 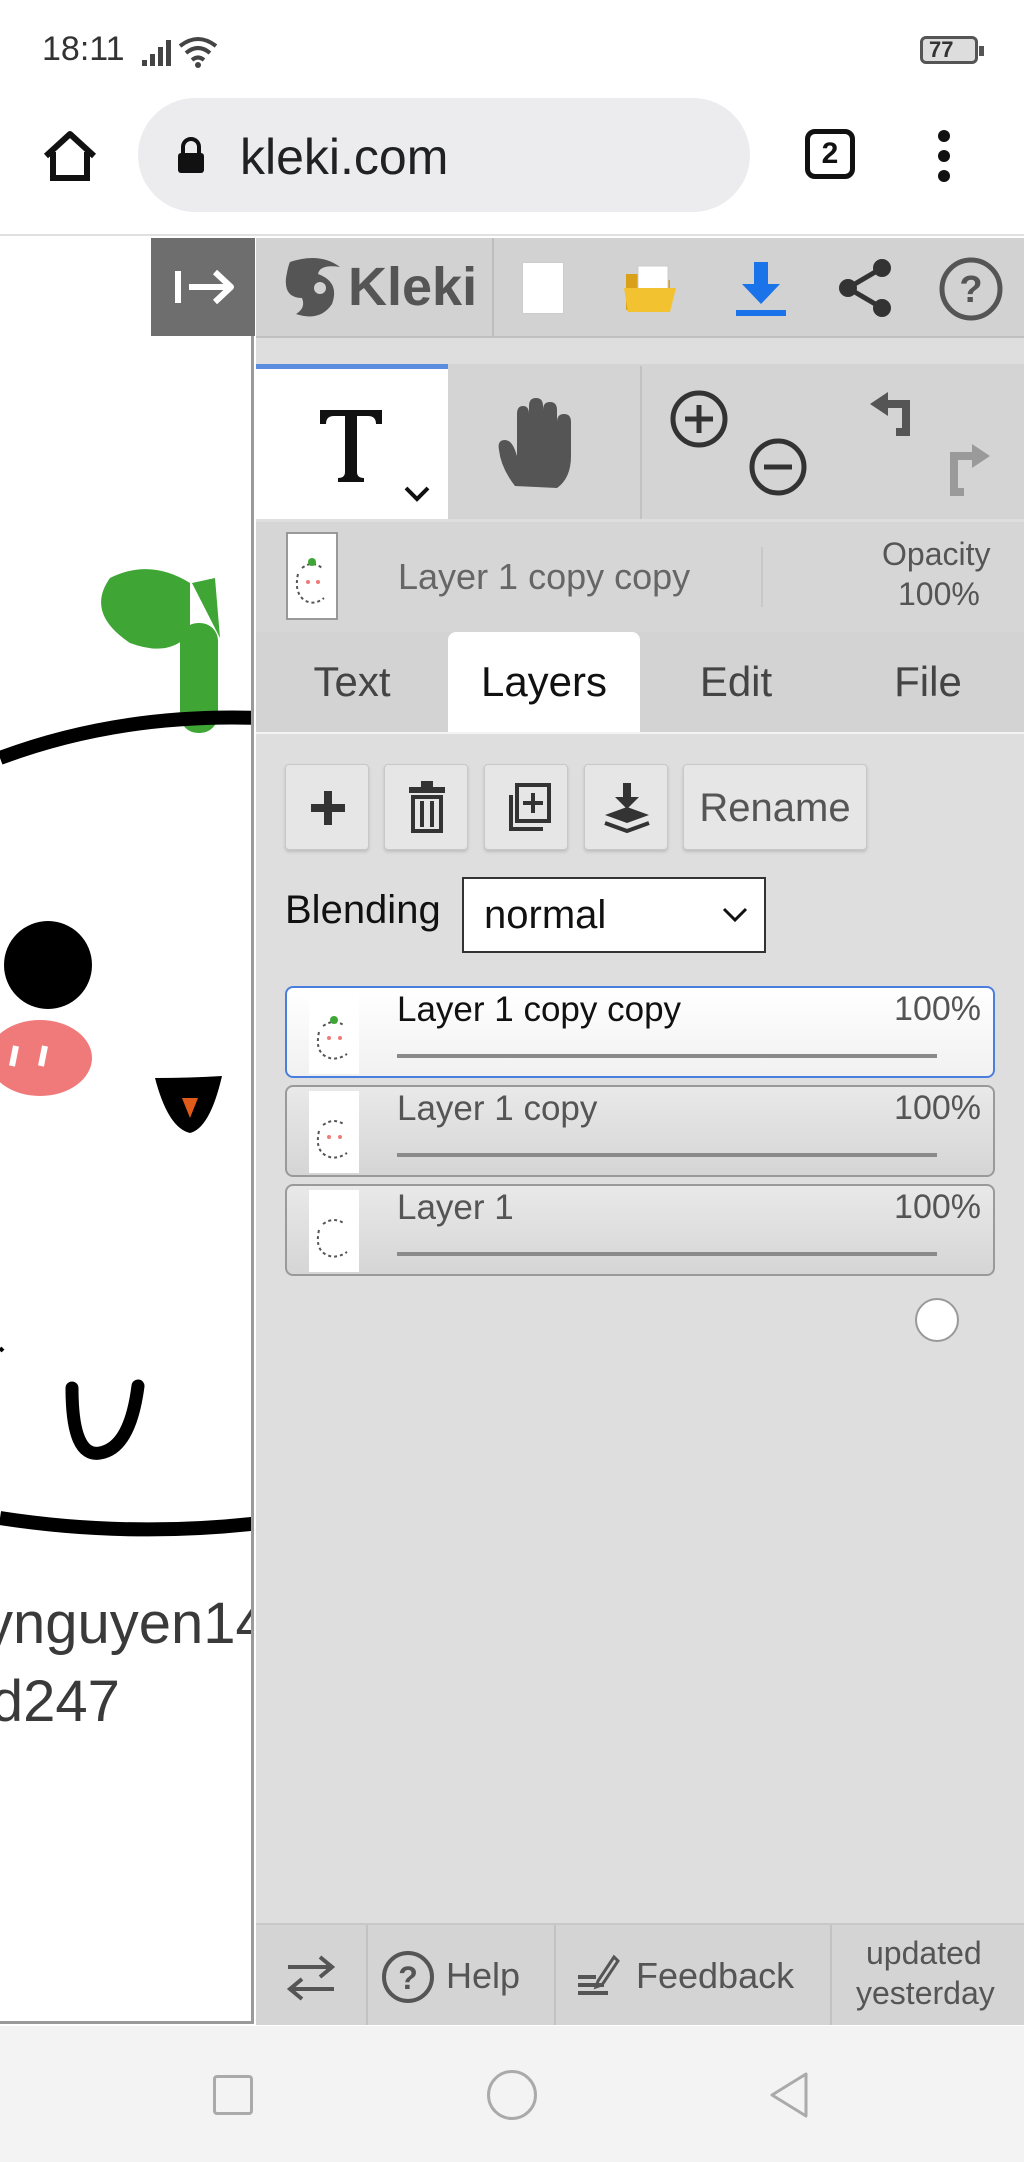 I want to click on layer-row: Layer 1 copy copy 100%, so click(x=640, y=1065).